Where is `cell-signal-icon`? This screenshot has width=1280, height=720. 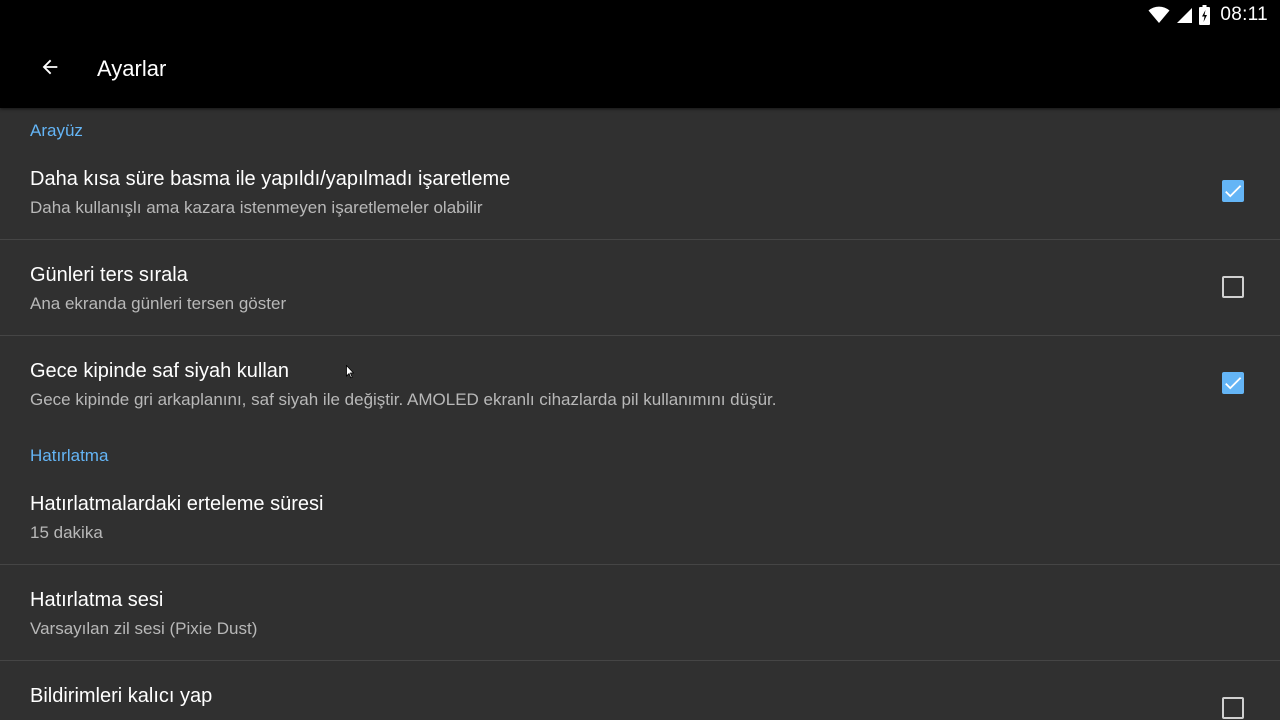 cell-signal-icon is located at coordinates (1184, 15).